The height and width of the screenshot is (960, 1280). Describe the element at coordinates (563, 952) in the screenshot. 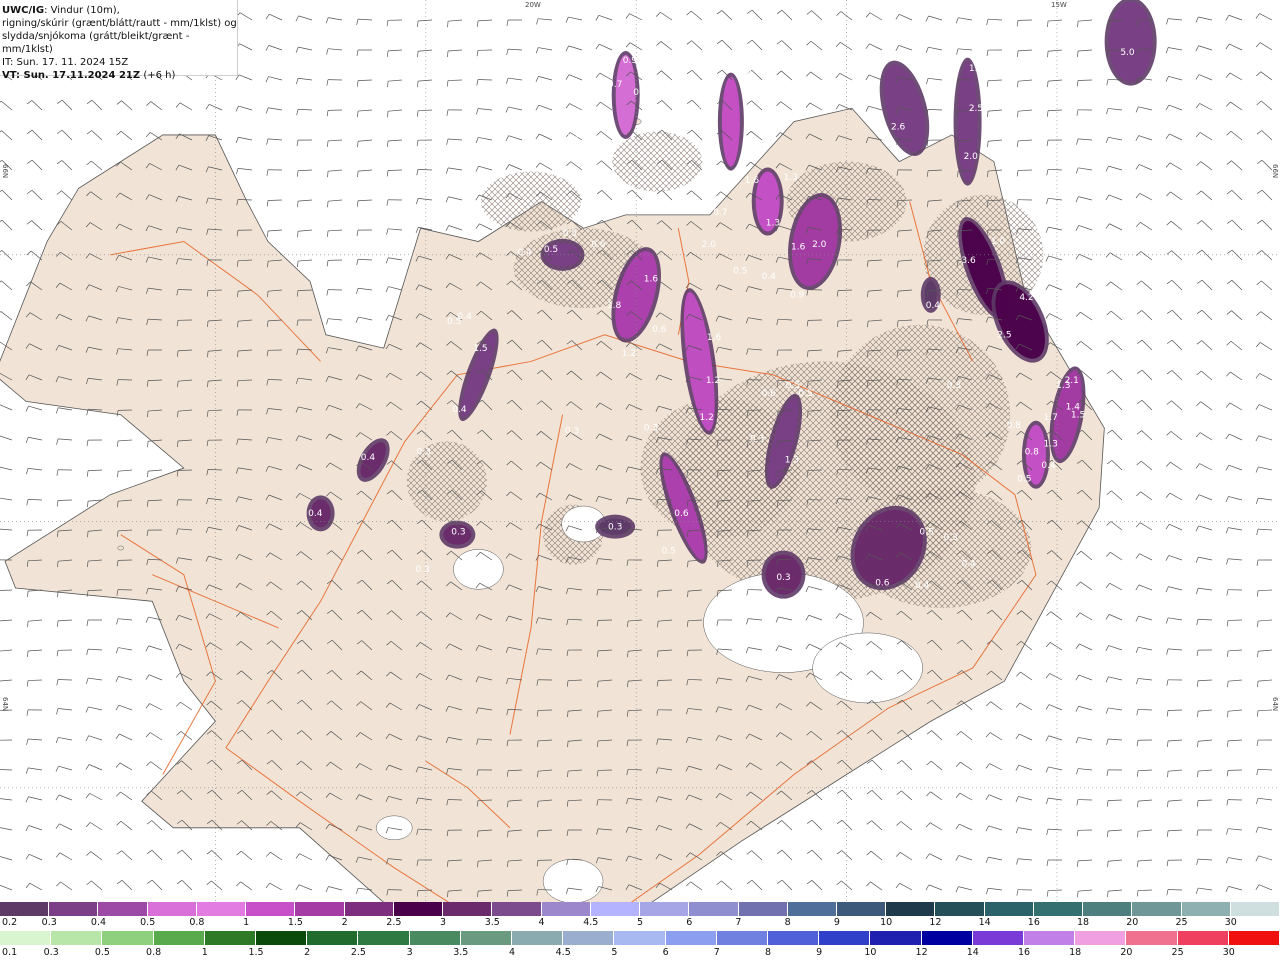

I see `legend-label: 4.5` at that location.